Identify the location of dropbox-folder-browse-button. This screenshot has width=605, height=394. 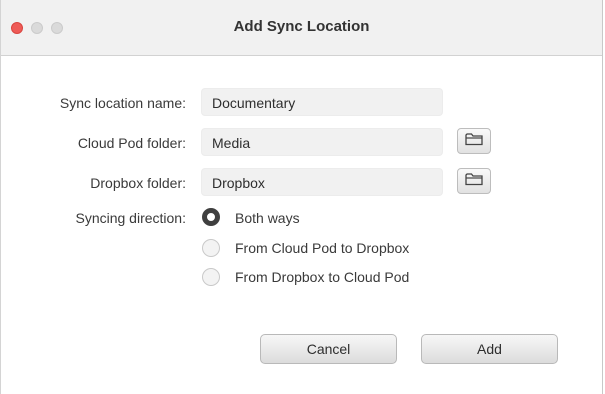
(474, 181).